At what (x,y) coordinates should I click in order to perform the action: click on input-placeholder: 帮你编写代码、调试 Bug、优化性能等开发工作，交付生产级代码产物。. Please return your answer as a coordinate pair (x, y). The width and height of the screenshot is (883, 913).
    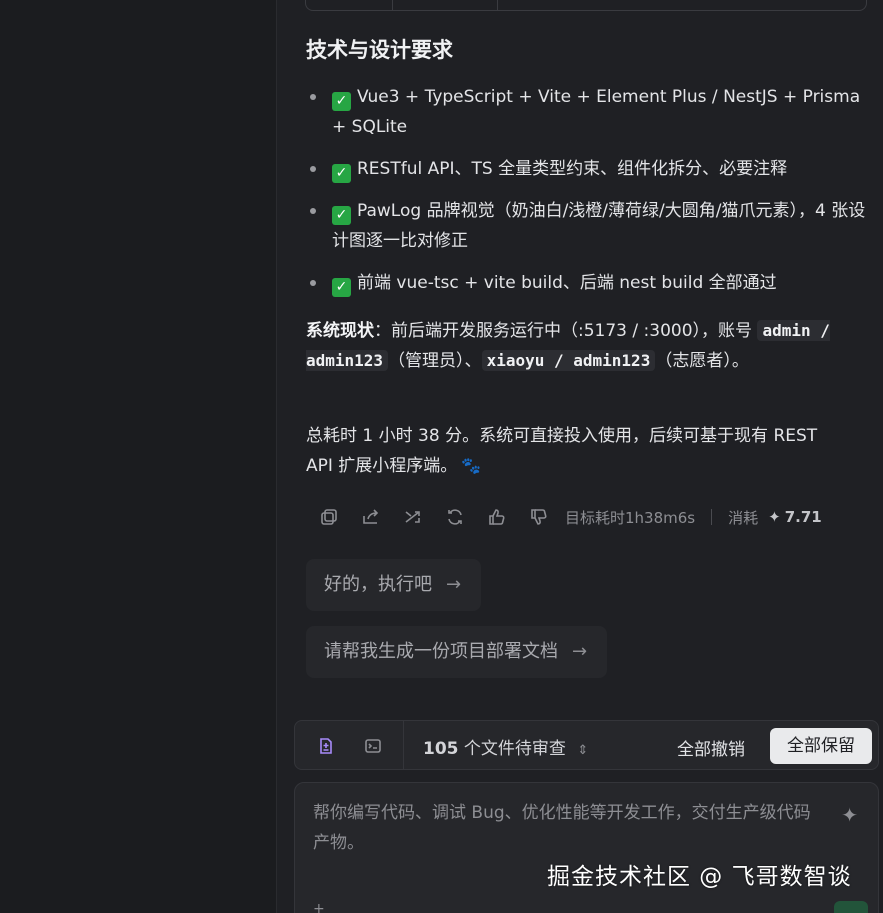
    Looking at the image, I should click on (562, 828).